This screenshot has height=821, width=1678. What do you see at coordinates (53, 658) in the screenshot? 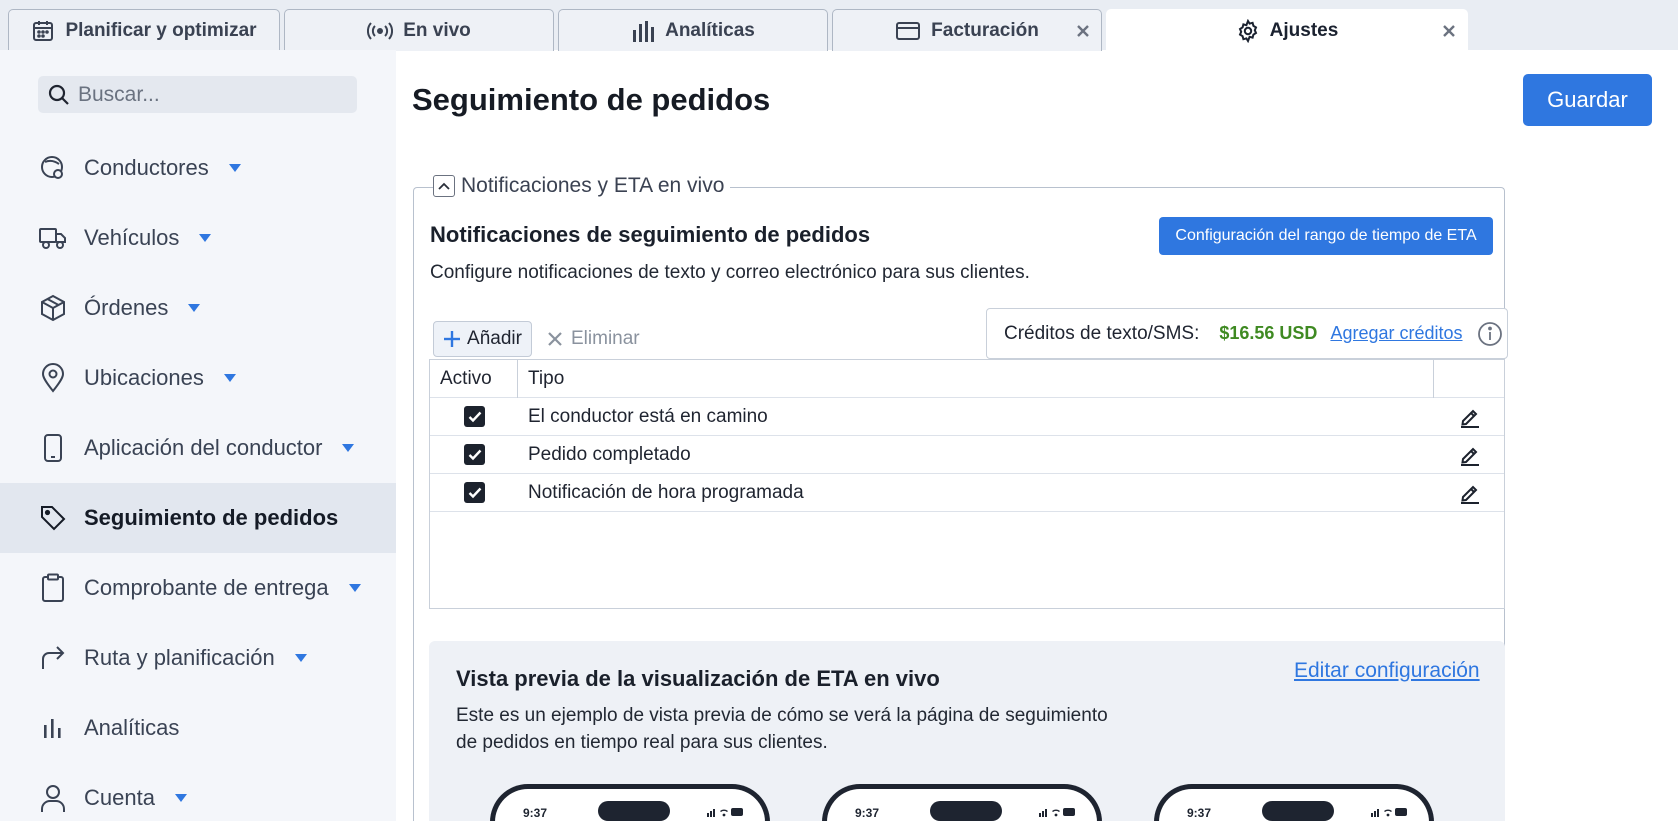
I see `route-arrow-icon` at bounding box center [53, 658].